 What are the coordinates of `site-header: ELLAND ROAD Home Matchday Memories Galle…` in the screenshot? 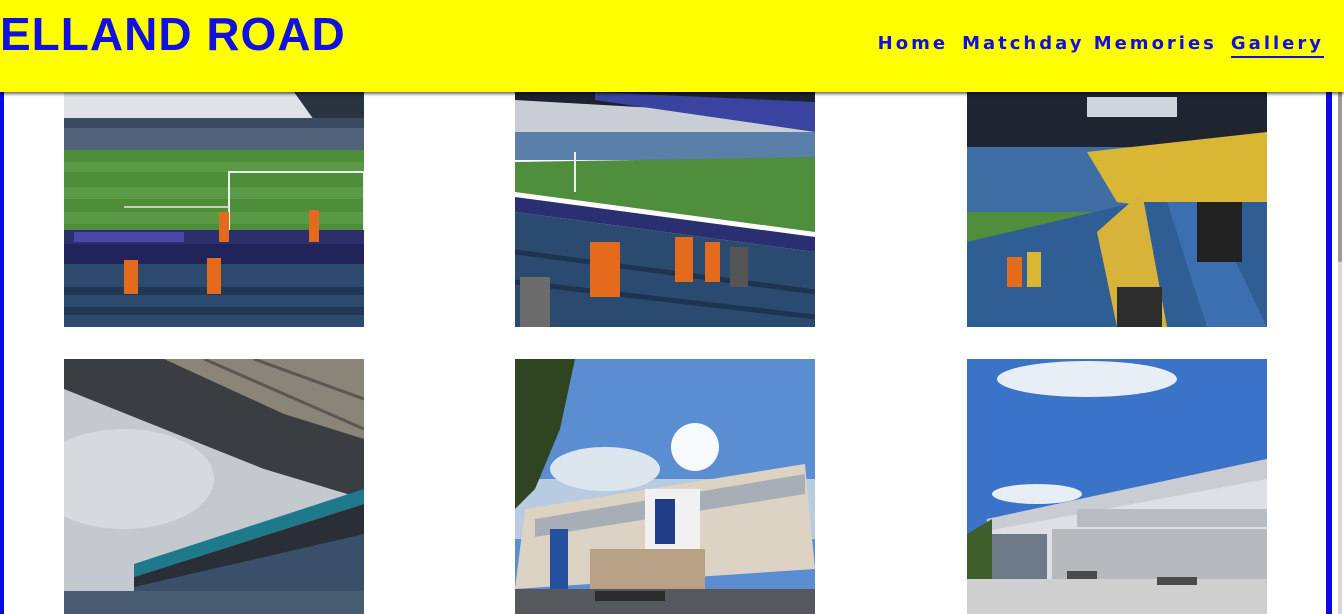 It's located at (672, 46).